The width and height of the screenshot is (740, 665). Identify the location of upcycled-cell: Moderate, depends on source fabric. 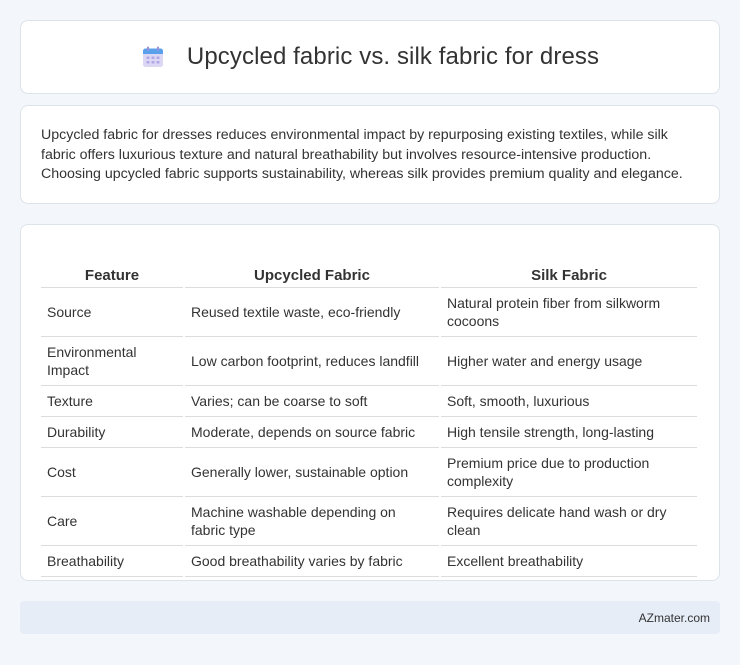
(312, 432).